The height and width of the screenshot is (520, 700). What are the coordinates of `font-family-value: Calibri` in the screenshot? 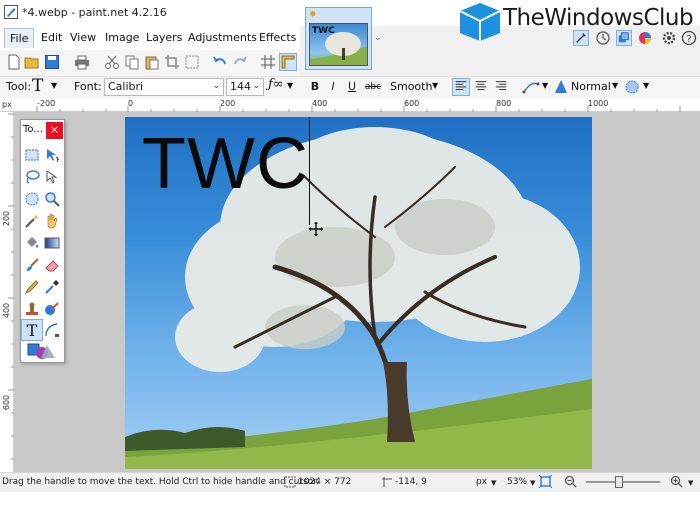 It's located at (126, 86).